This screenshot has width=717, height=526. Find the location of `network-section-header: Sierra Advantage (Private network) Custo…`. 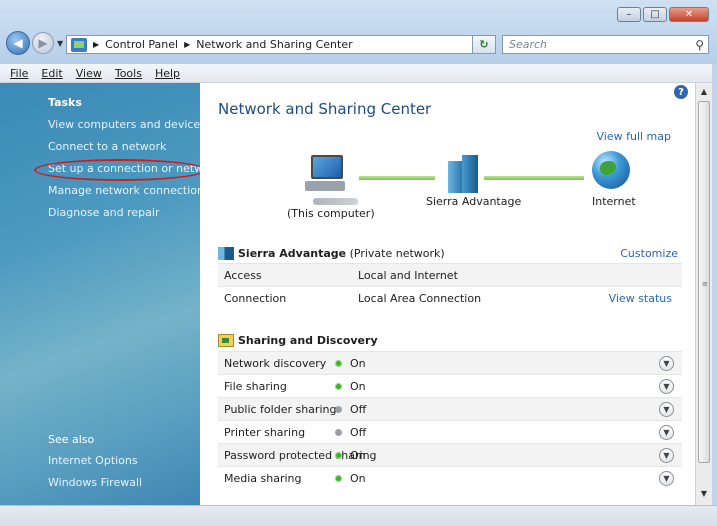

network-section-header: Sierra Advantage (Private network) Custo… is located at coordinates (448, 253).